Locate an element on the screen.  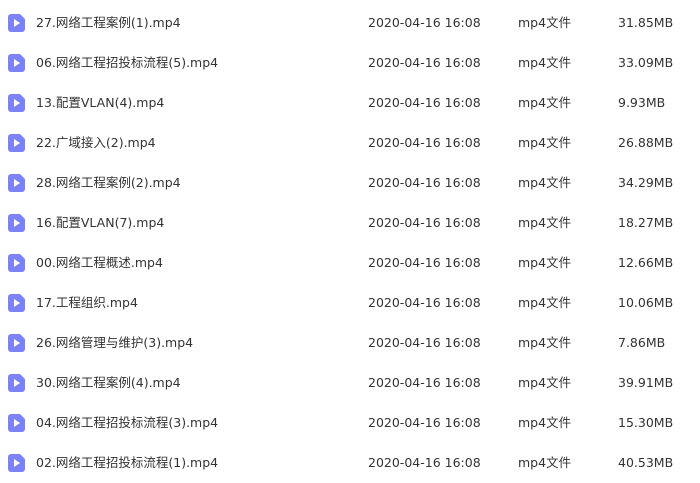
file-name: 13.配置VLAN(4).mp4 is located at coordinates (100, 103).